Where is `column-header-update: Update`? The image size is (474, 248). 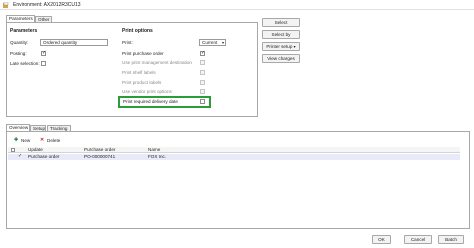 column-header-update: Update is located at coordinates (35, 150).